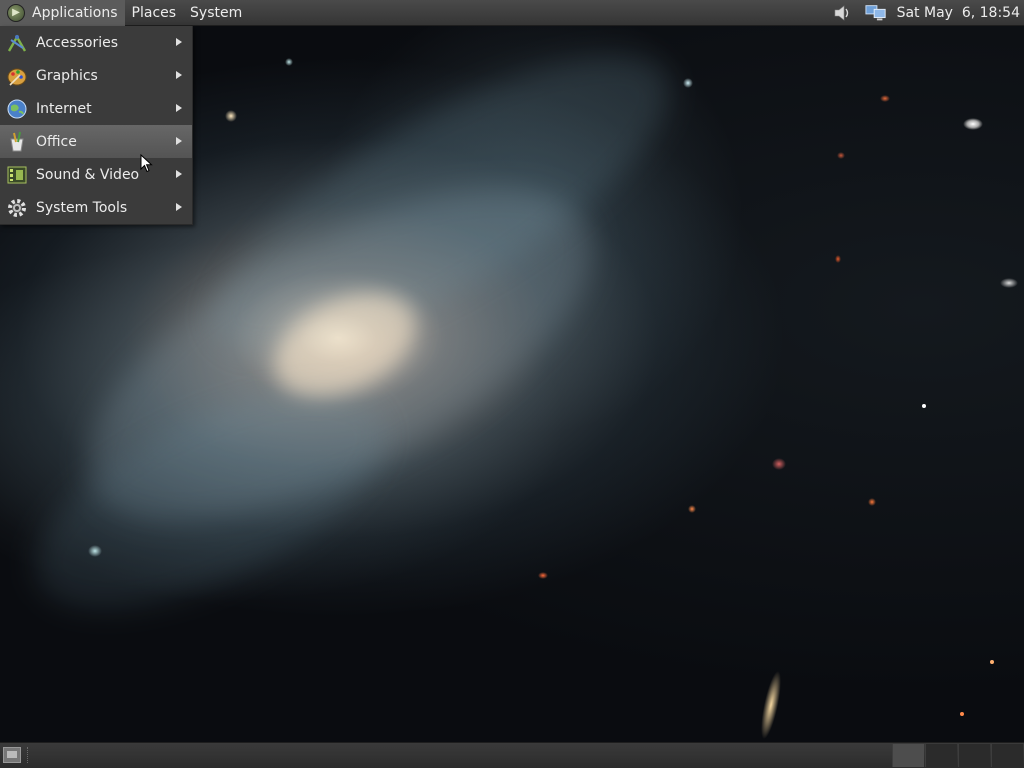 Image resolution: width=1024 pixels, height=768 pixels. I want to click on clock: Sat May 6, 18:54, so click(958, 13).